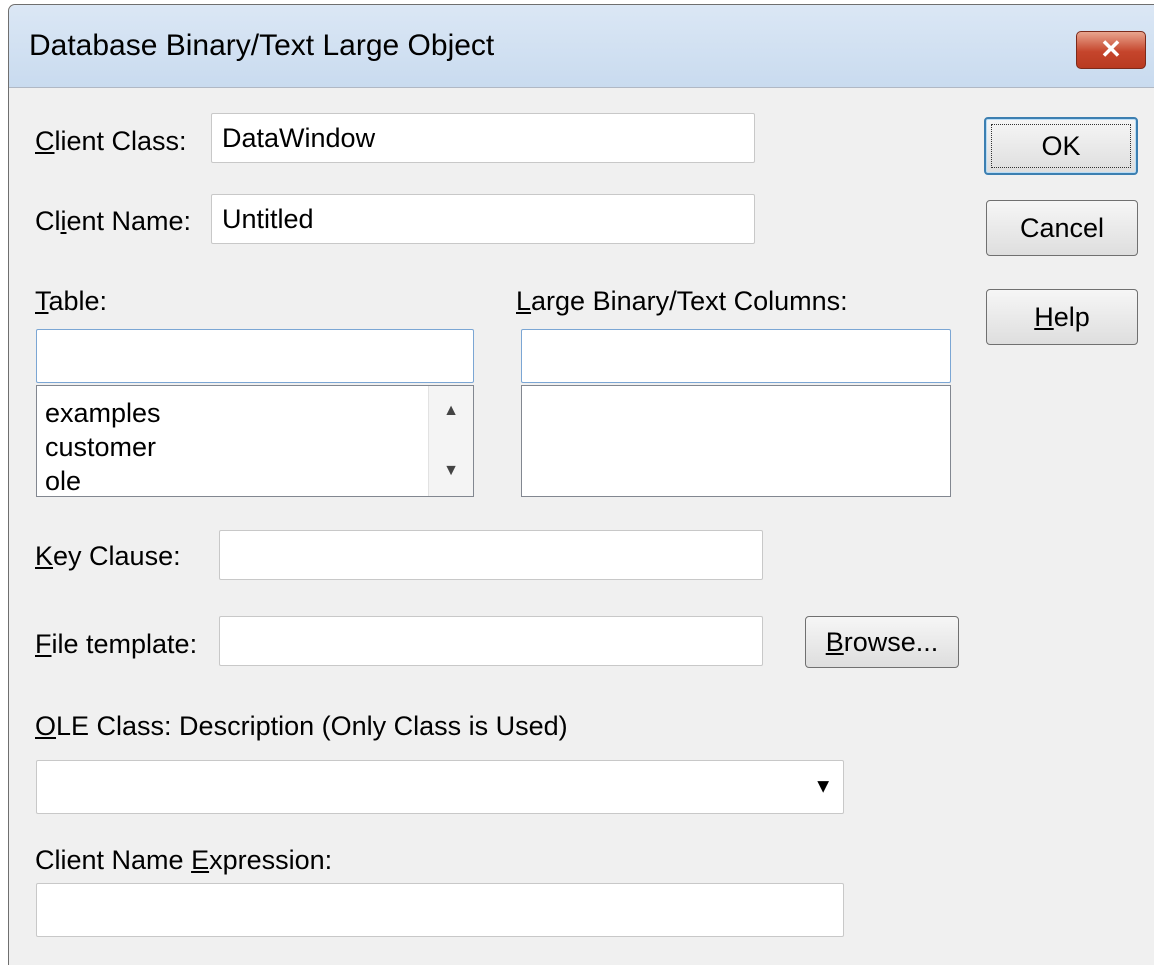  What do you see at coordinates (736, 356) in the screenshot?
I see `columns-filter-input` at bounding box center [736, 356].